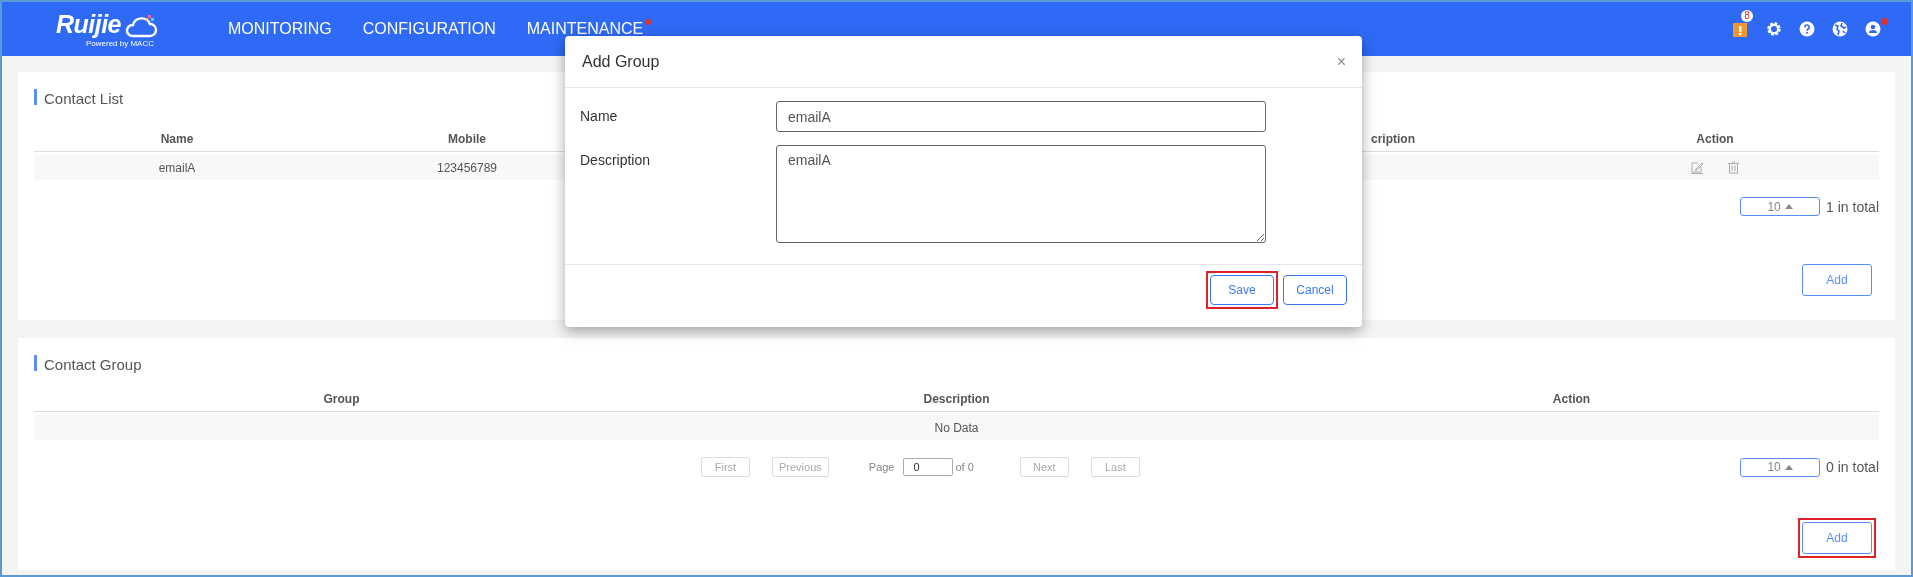 The width and height of the screenshot is (1913, 577). I want to click on page-label: Page, so click(881, 467).